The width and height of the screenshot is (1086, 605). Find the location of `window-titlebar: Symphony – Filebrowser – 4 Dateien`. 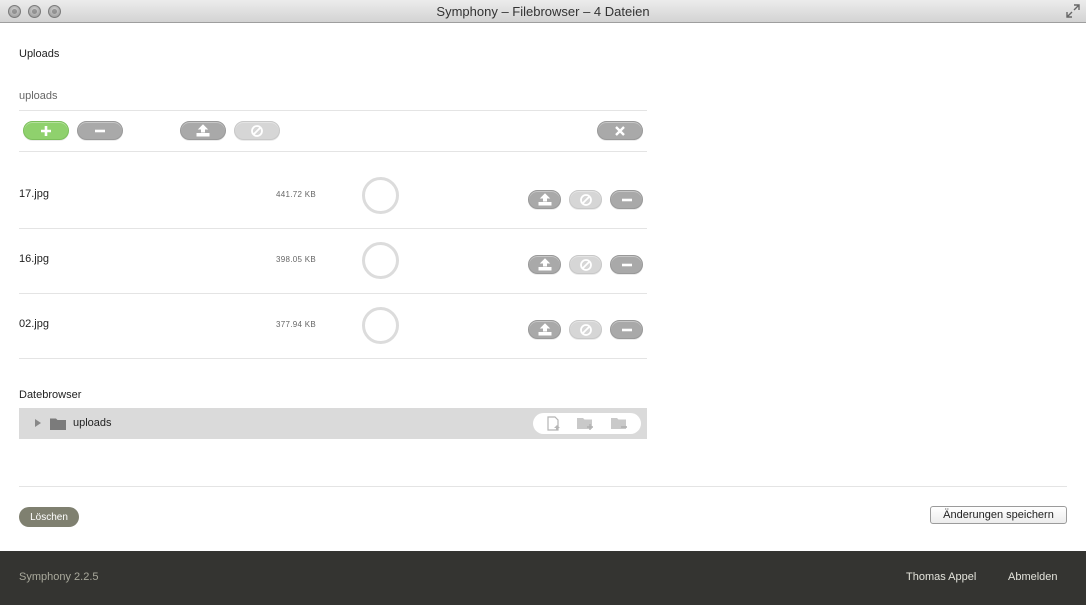

window-titlebar: Symphony – Filebrowser – 4 Dateien is located at coordinates (543, 11).